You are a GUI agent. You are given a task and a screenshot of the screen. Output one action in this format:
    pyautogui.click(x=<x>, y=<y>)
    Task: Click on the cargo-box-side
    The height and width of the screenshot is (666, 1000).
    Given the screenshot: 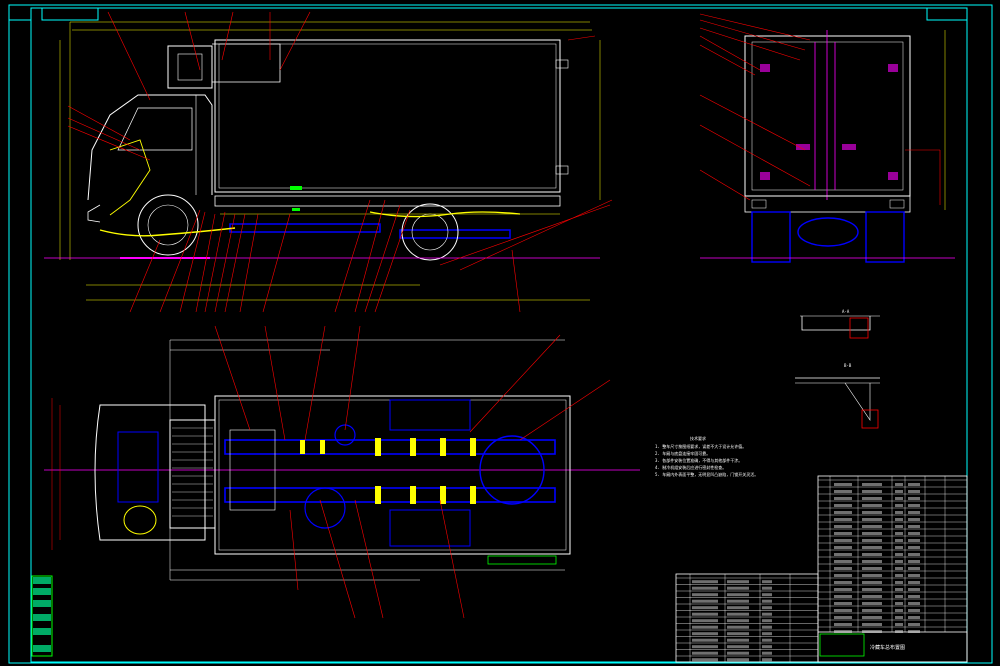 What is the action you would take?
    pyautogui.click(x=387, y=116)
    